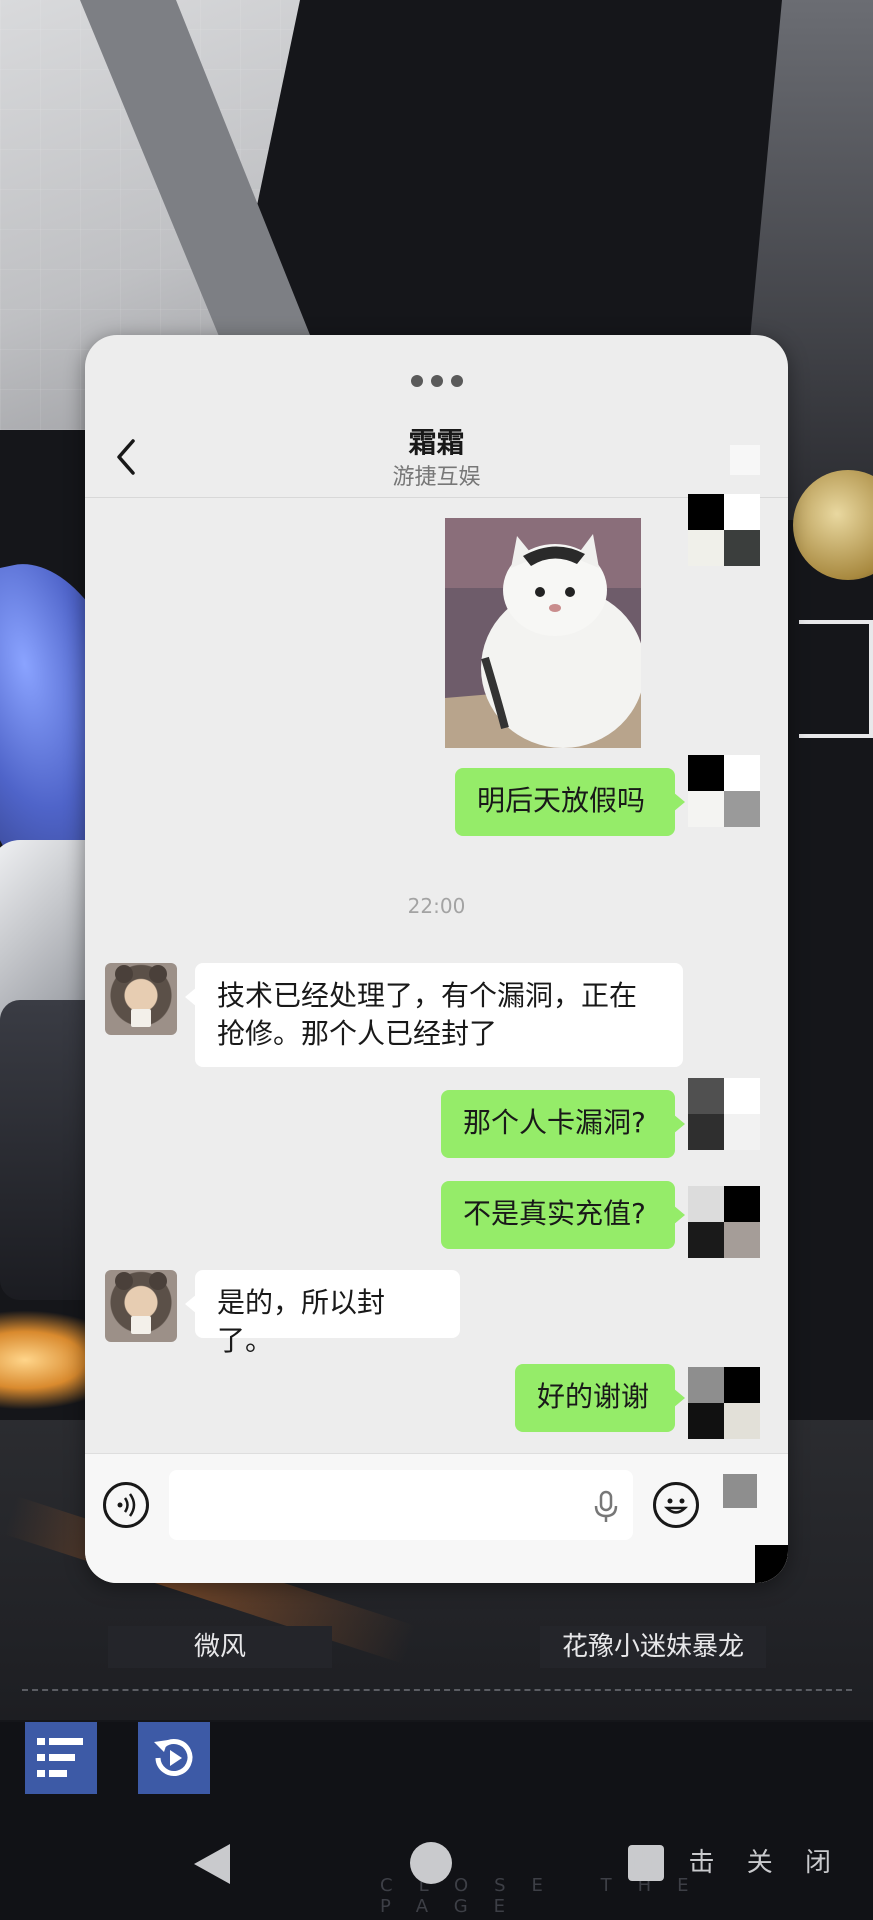  I want to click on window-grip, so click(437, 381).